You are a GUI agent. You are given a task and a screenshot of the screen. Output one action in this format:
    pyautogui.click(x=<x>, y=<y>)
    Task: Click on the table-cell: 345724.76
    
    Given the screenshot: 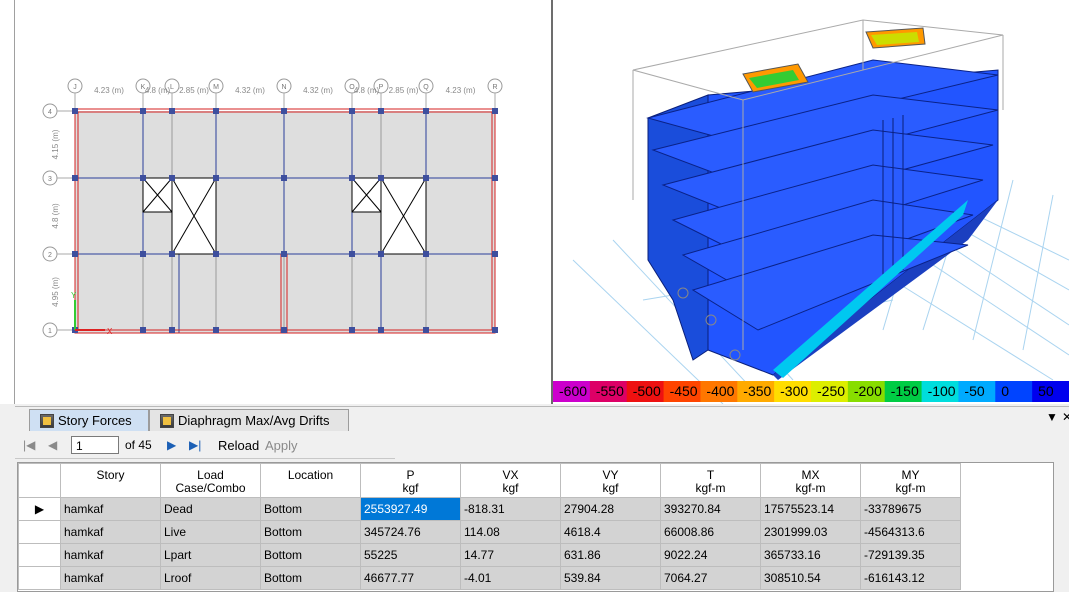 What is the action you would take?
    pyautogui.click(x=410, y=532)
    